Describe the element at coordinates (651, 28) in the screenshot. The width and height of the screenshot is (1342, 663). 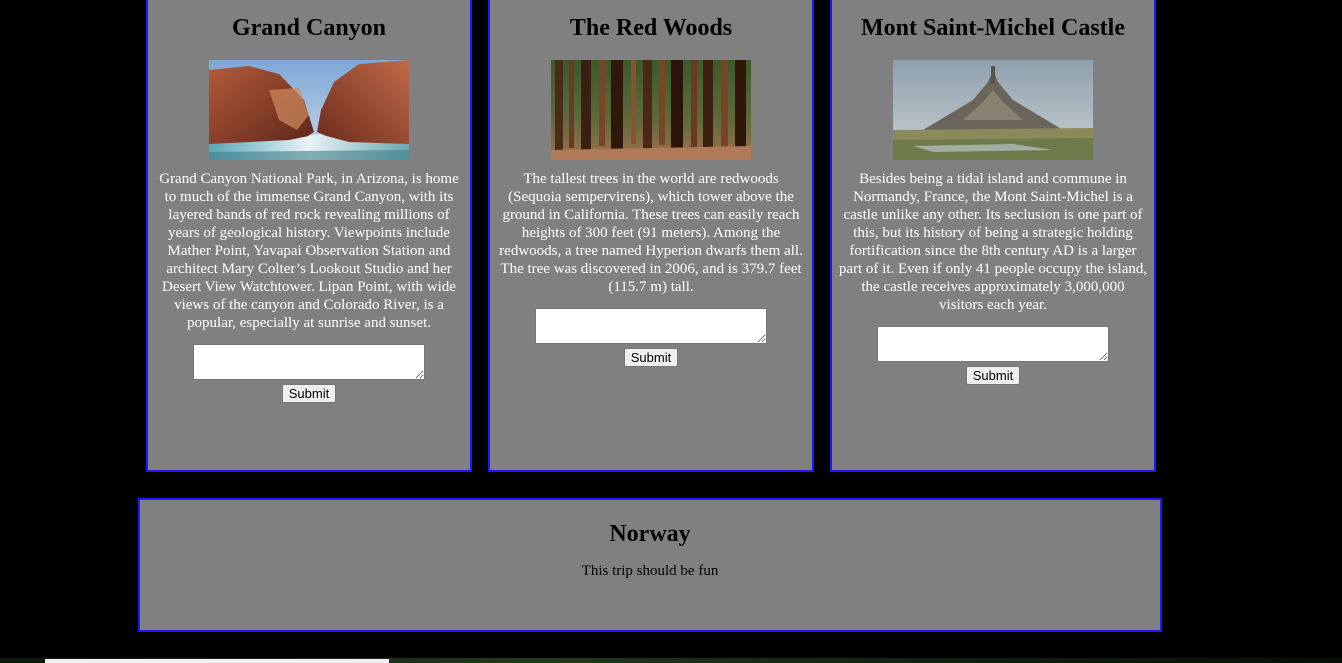
I see `card-title: The Red Woods` at that location.